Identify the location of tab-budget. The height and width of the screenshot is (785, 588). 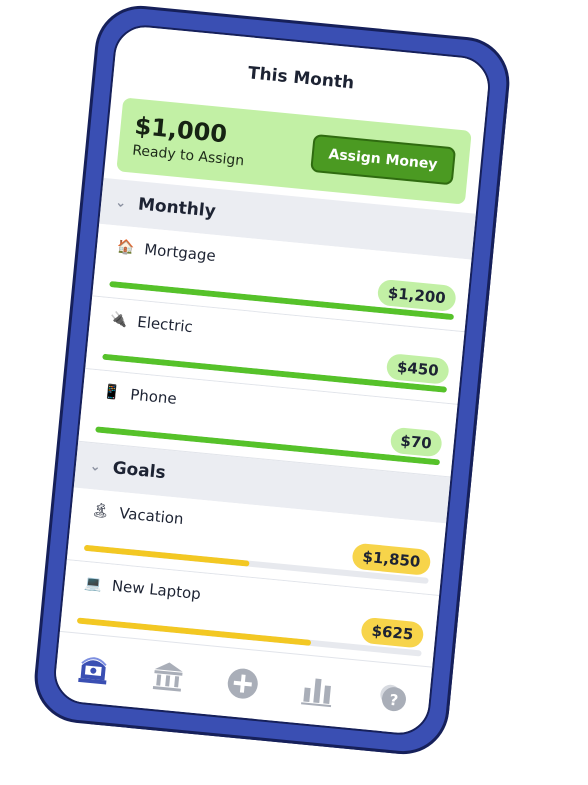
(94, 669).